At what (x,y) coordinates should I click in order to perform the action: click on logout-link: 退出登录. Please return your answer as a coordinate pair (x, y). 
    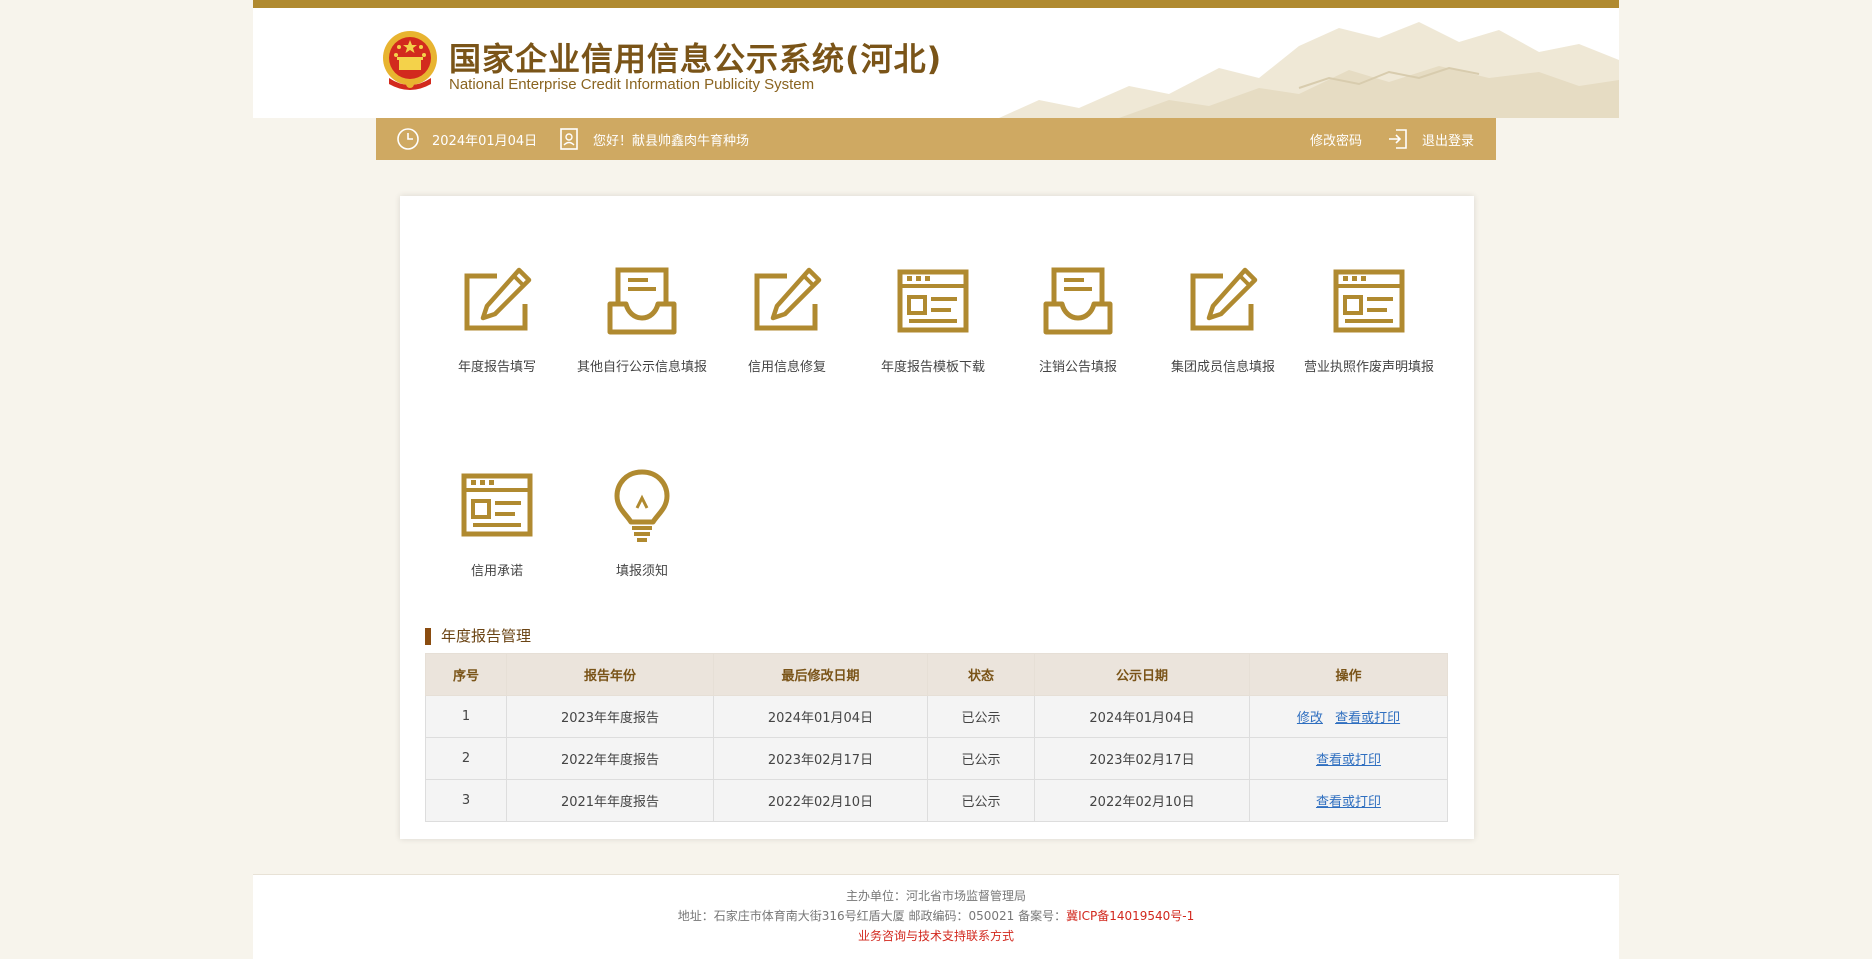
    Looking at the image, I should click on (1430, 139).